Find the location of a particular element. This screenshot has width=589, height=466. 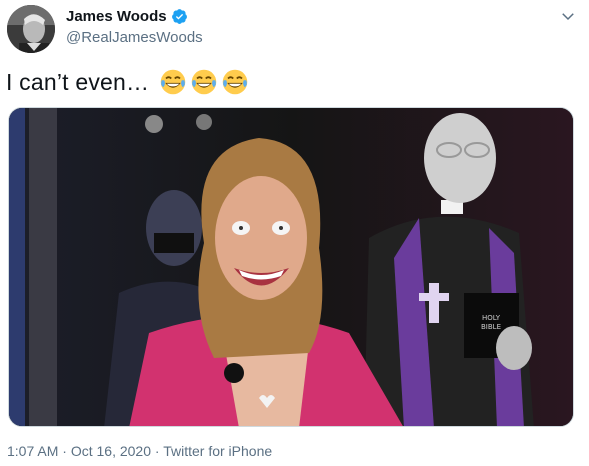

author-handle: @RealJamesWoods is located at coordinates (134, 37).